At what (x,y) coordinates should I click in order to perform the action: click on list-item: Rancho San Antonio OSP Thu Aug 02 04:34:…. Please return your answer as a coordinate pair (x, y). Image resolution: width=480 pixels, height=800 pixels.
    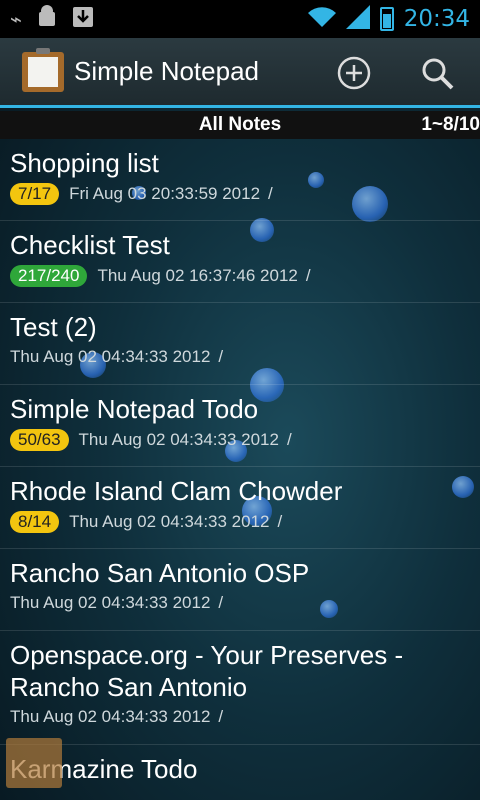
    Looking at the image, I should click on (240, 590).